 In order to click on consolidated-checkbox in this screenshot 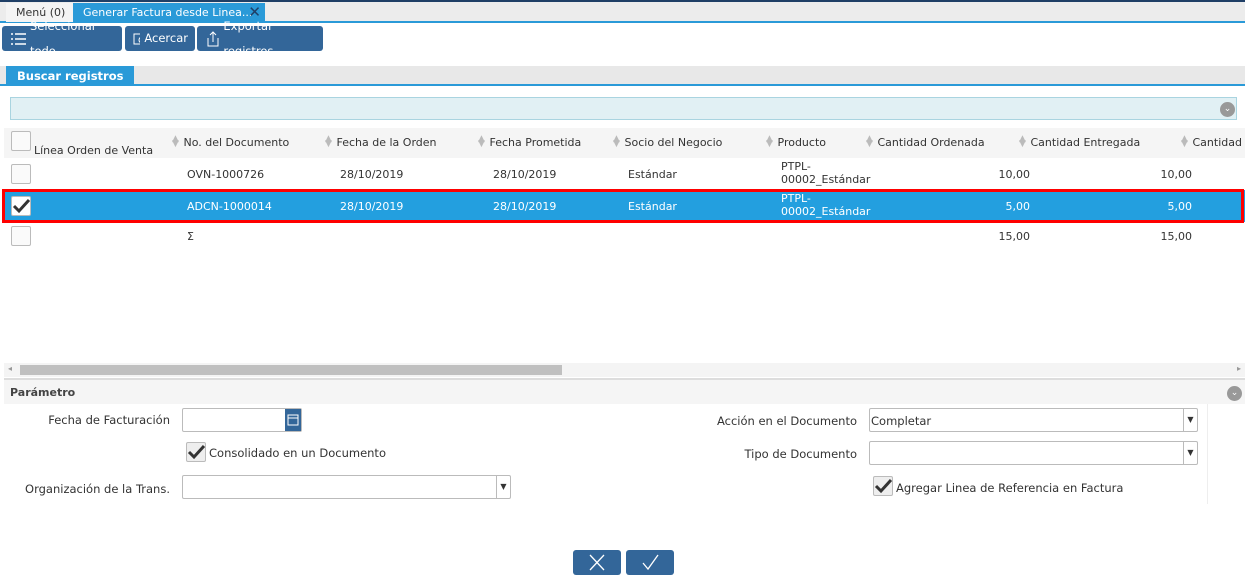, I will do `click(196, 452)`.